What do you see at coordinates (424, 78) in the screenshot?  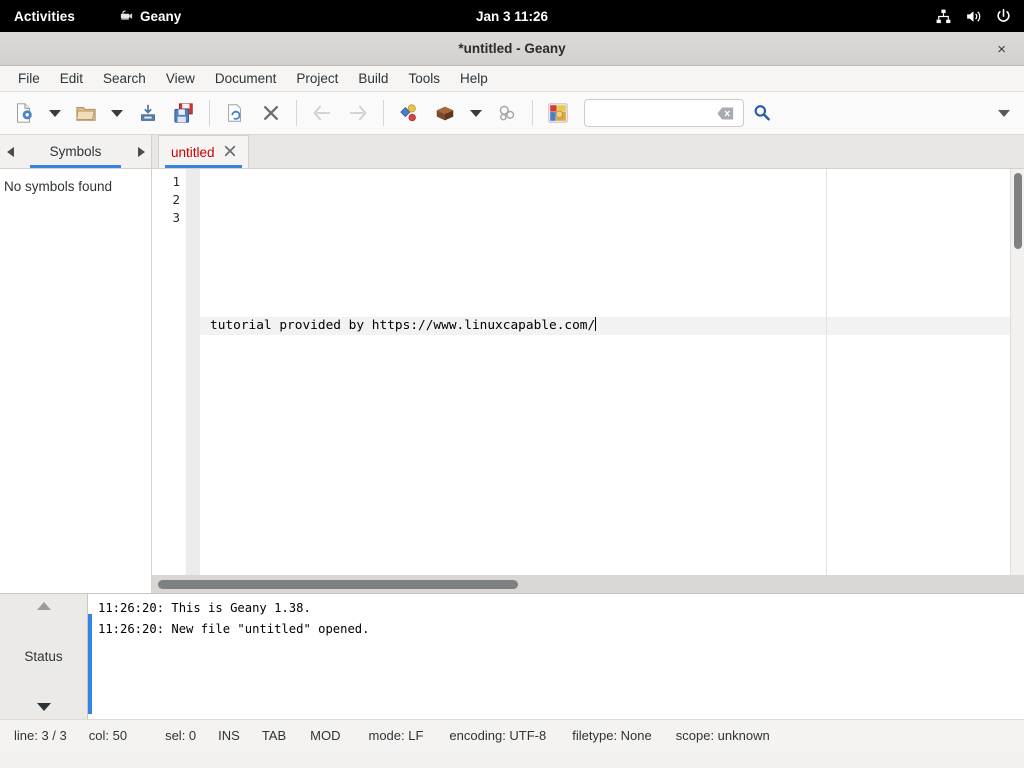 I see `menu-item-tools: Tools` at bounding box center [424, 78].